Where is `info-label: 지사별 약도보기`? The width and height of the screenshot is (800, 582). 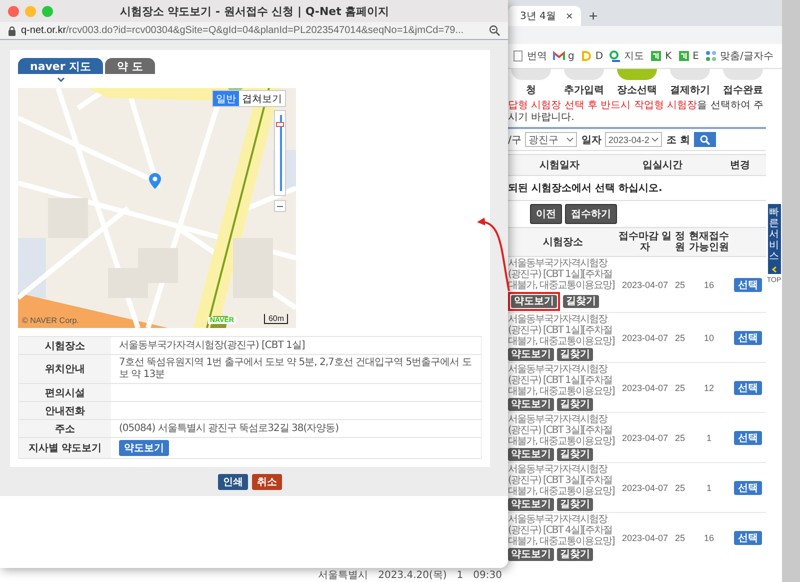
info-label: 지사별 약도보기 is located at coordinates (65, 448).